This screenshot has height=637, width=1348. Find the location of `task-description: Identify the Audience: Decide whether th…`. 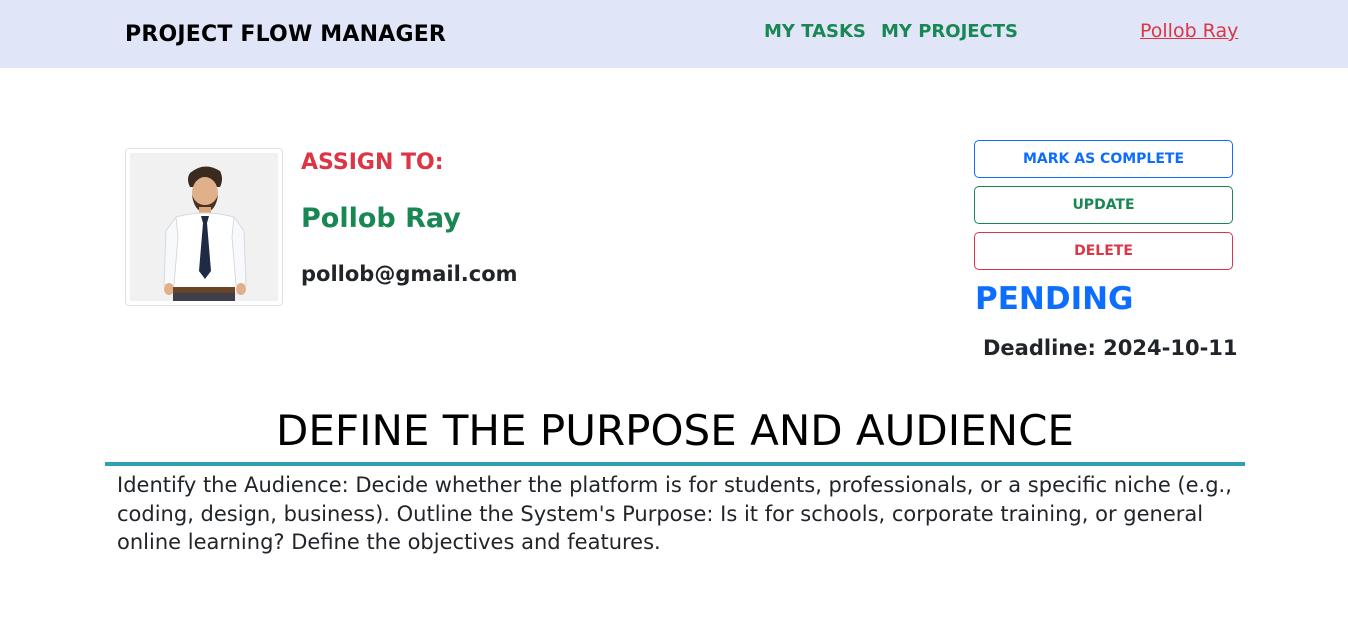

task-description: Identify the Audience: Decide whether th… is located at coordinates (674, 513).